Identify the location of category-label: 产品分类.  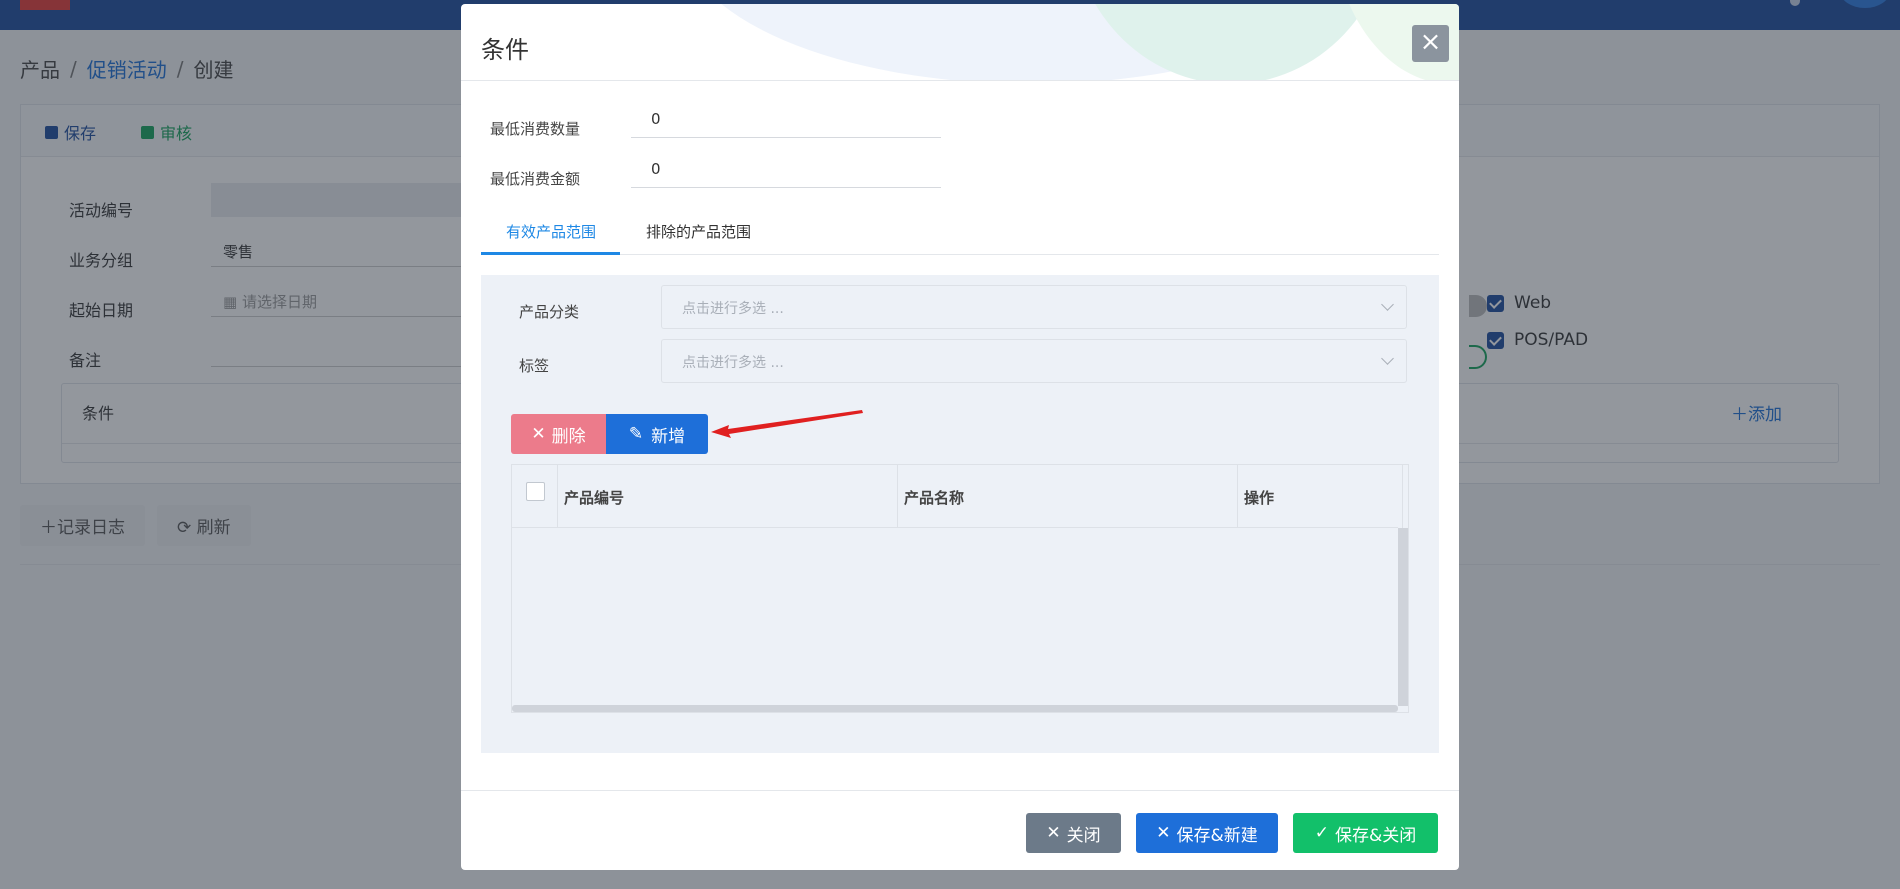
(549, 312).